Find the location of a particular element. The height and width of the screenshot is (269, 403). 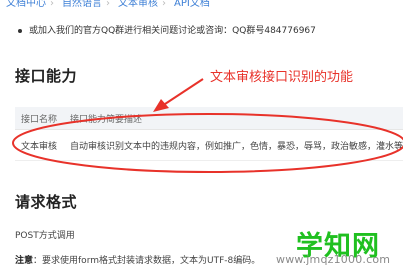

watermark-url: www.jmqz1000.com is located at coordinates (333, 259).